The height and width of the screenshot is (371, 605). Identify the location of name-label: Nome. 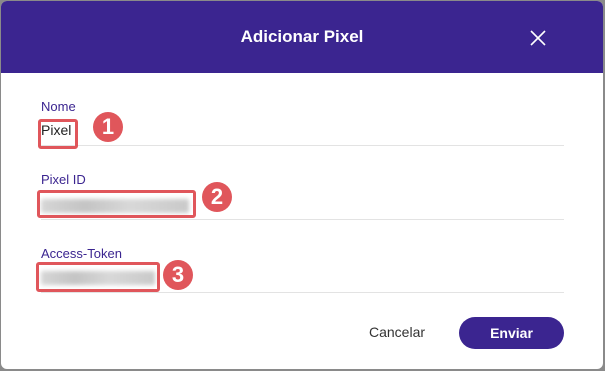
(58, 106).